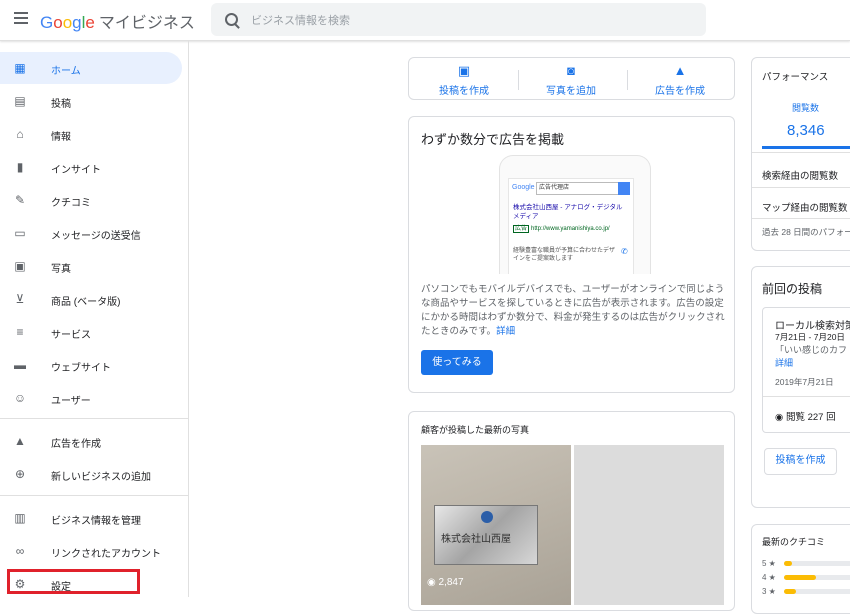  What do you see at coordinates (464, 80) in the screenshot?
I see `create-post-button: ▣ 投稿を作成` at bounding box center [464, 80].